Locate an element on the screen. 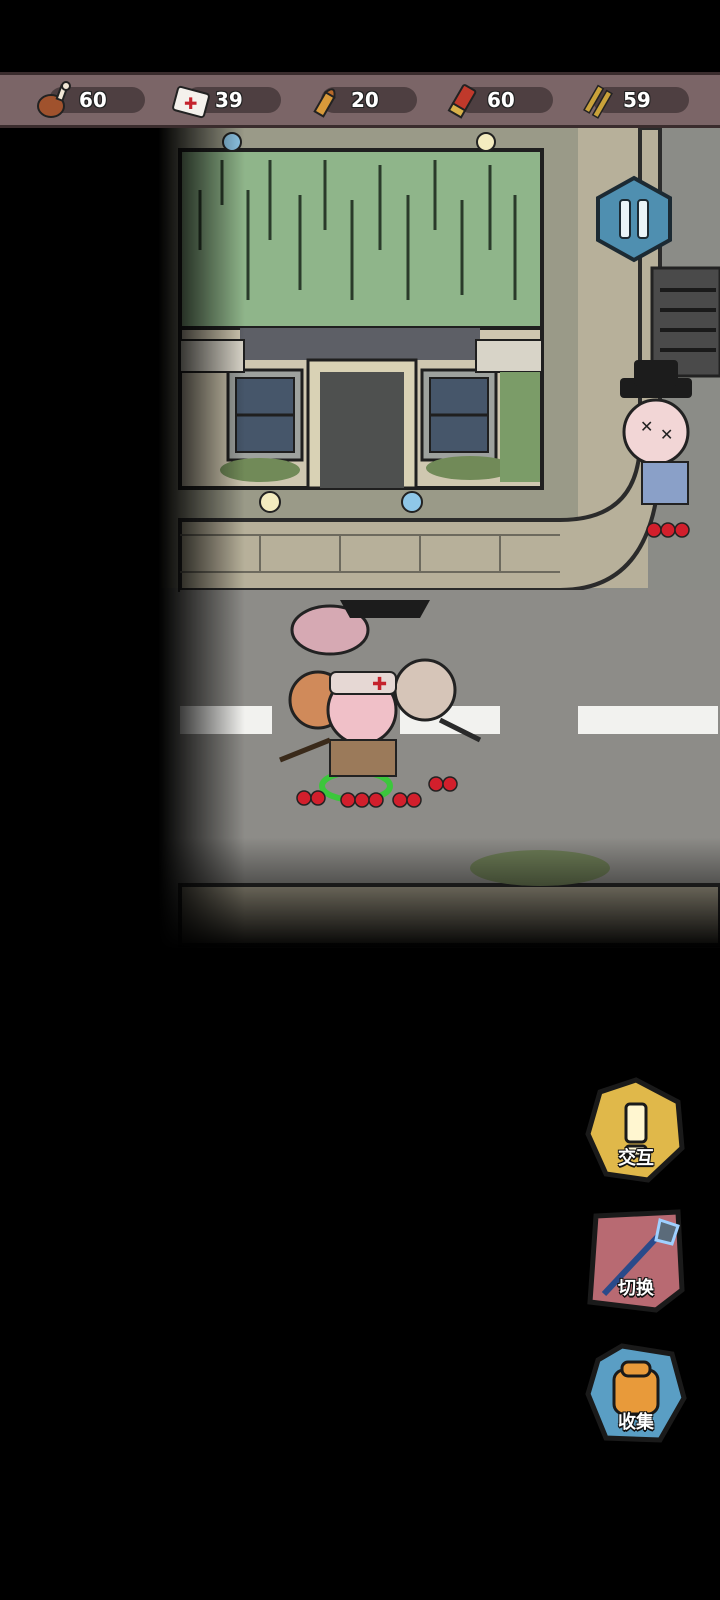 The height and width of the screenshot is (1600, 720). switch-weapon-button: 切换 is located at coordinates (636, 1260).